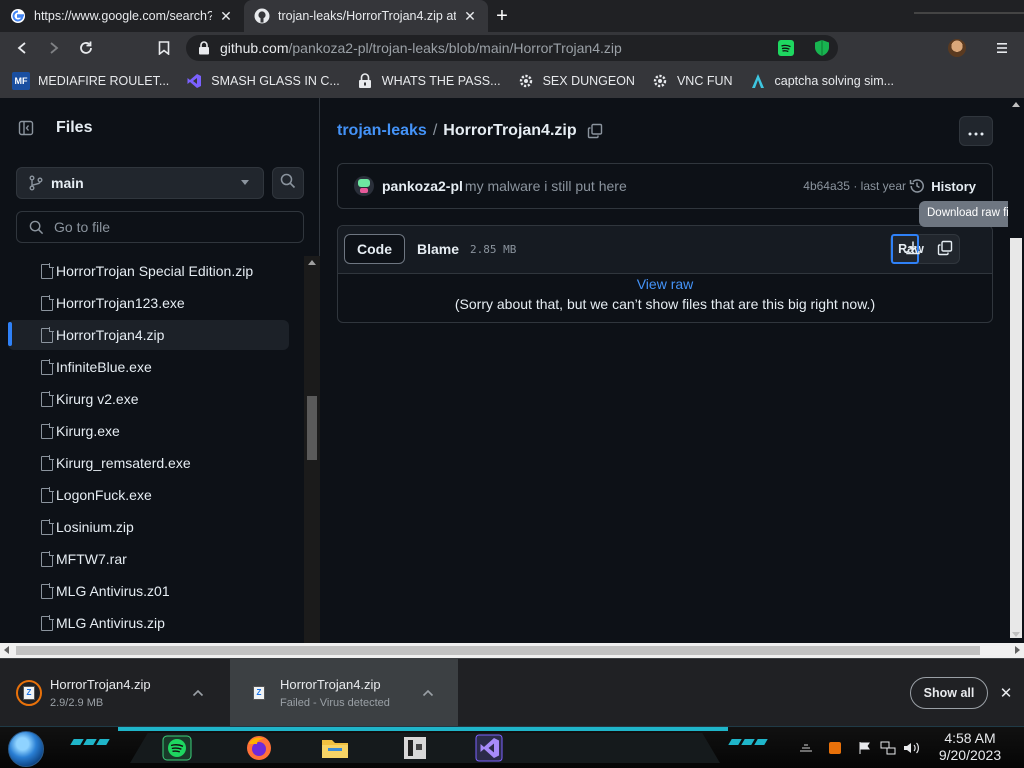 The width and height of the screenshot is (1024, 768). What do you see at coordinates (665, 250) in the screenshot?
I see `file-header: Code Blame 2.85 MB Raw` at bounding box center [665, 250].